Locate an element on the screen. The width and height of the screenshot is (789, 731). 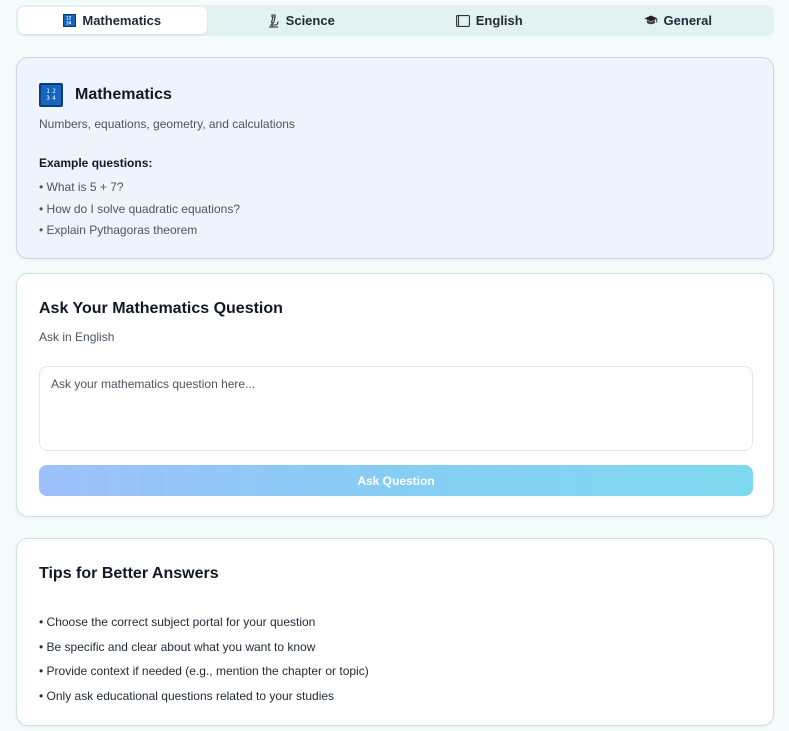
subject-title: Mathematics is located at coordinates (123, 94).